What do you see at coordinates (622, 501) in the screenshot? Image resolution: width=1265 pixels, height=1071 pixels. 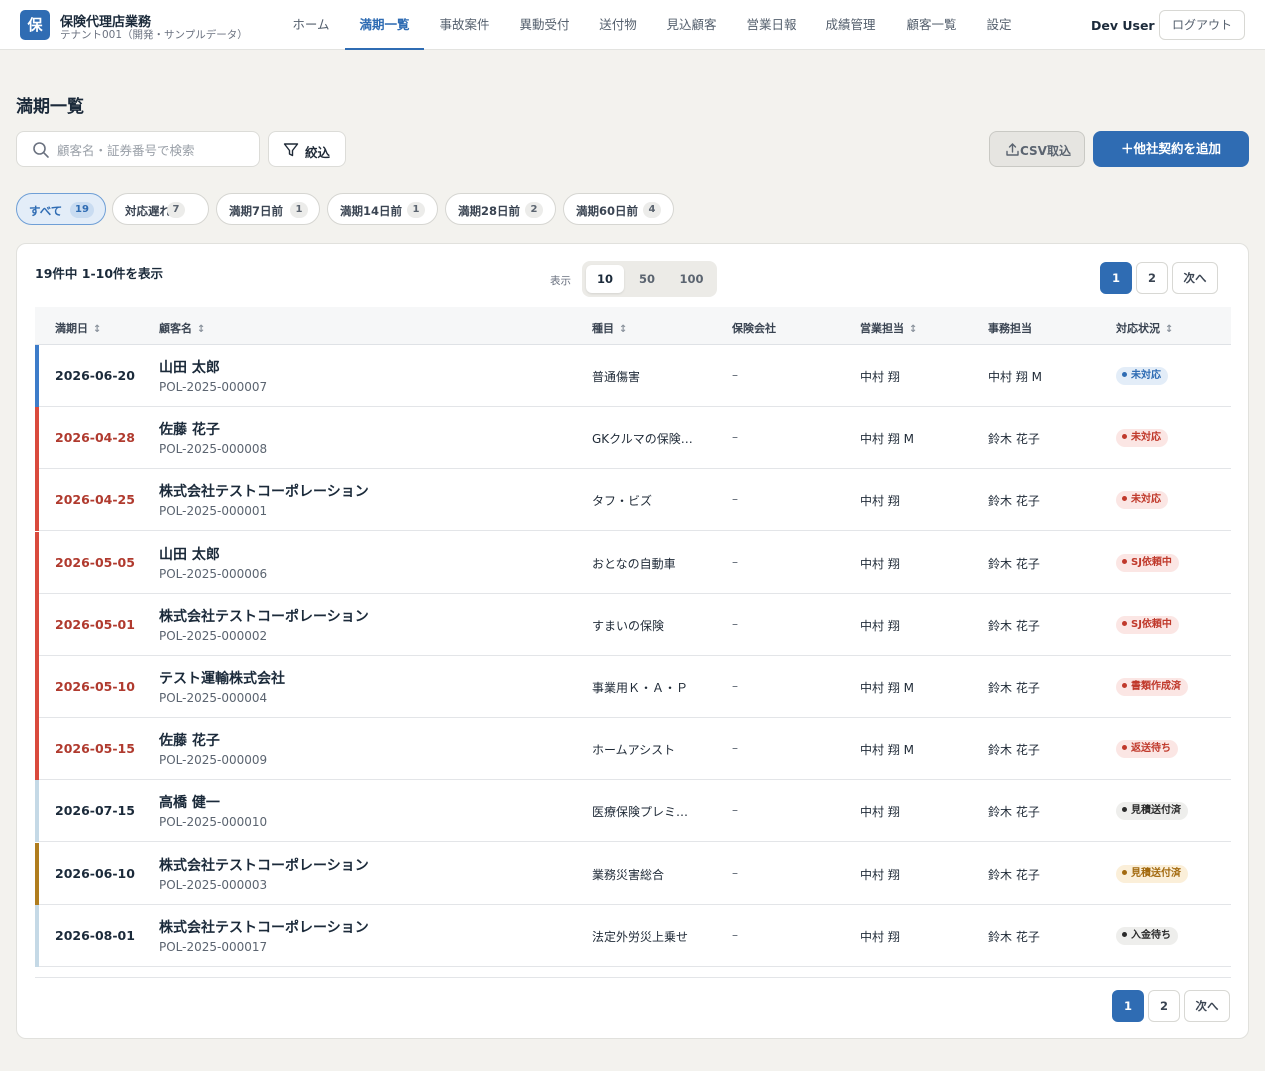 I see `insurance-type: タフ・ビズ` at bounding box center [622, 501].